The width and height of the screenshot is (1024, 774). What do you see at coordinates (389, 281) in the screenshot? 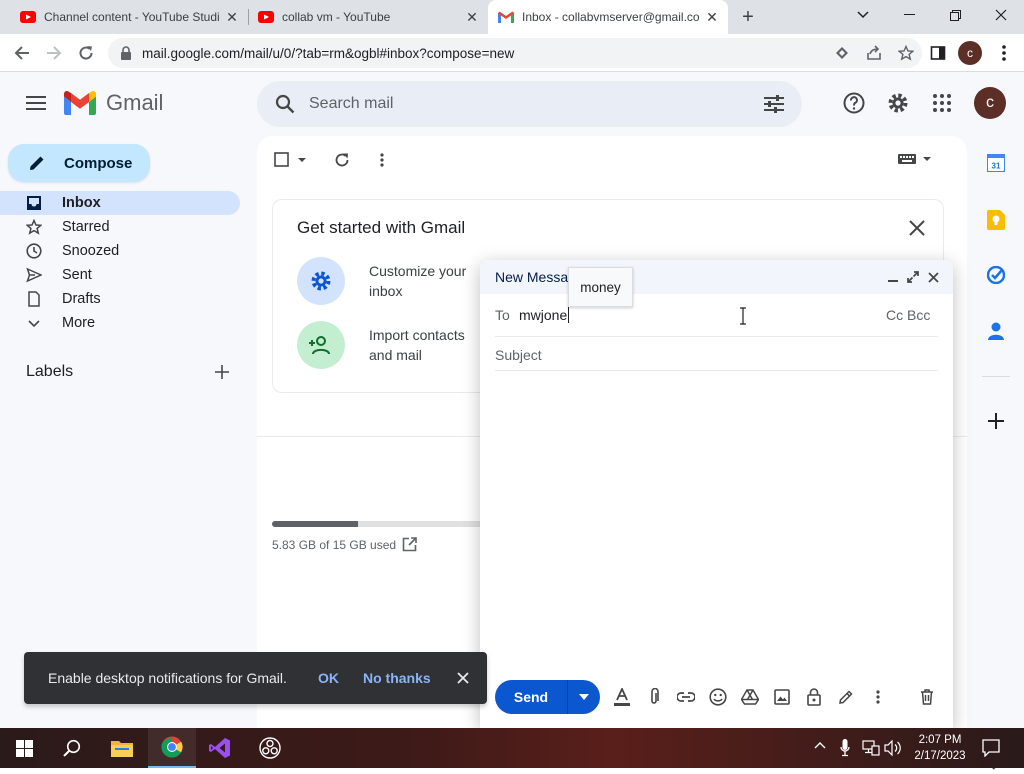
I see `get-started-item-customize: Customize your inbox` at bounding box center [389, 281].